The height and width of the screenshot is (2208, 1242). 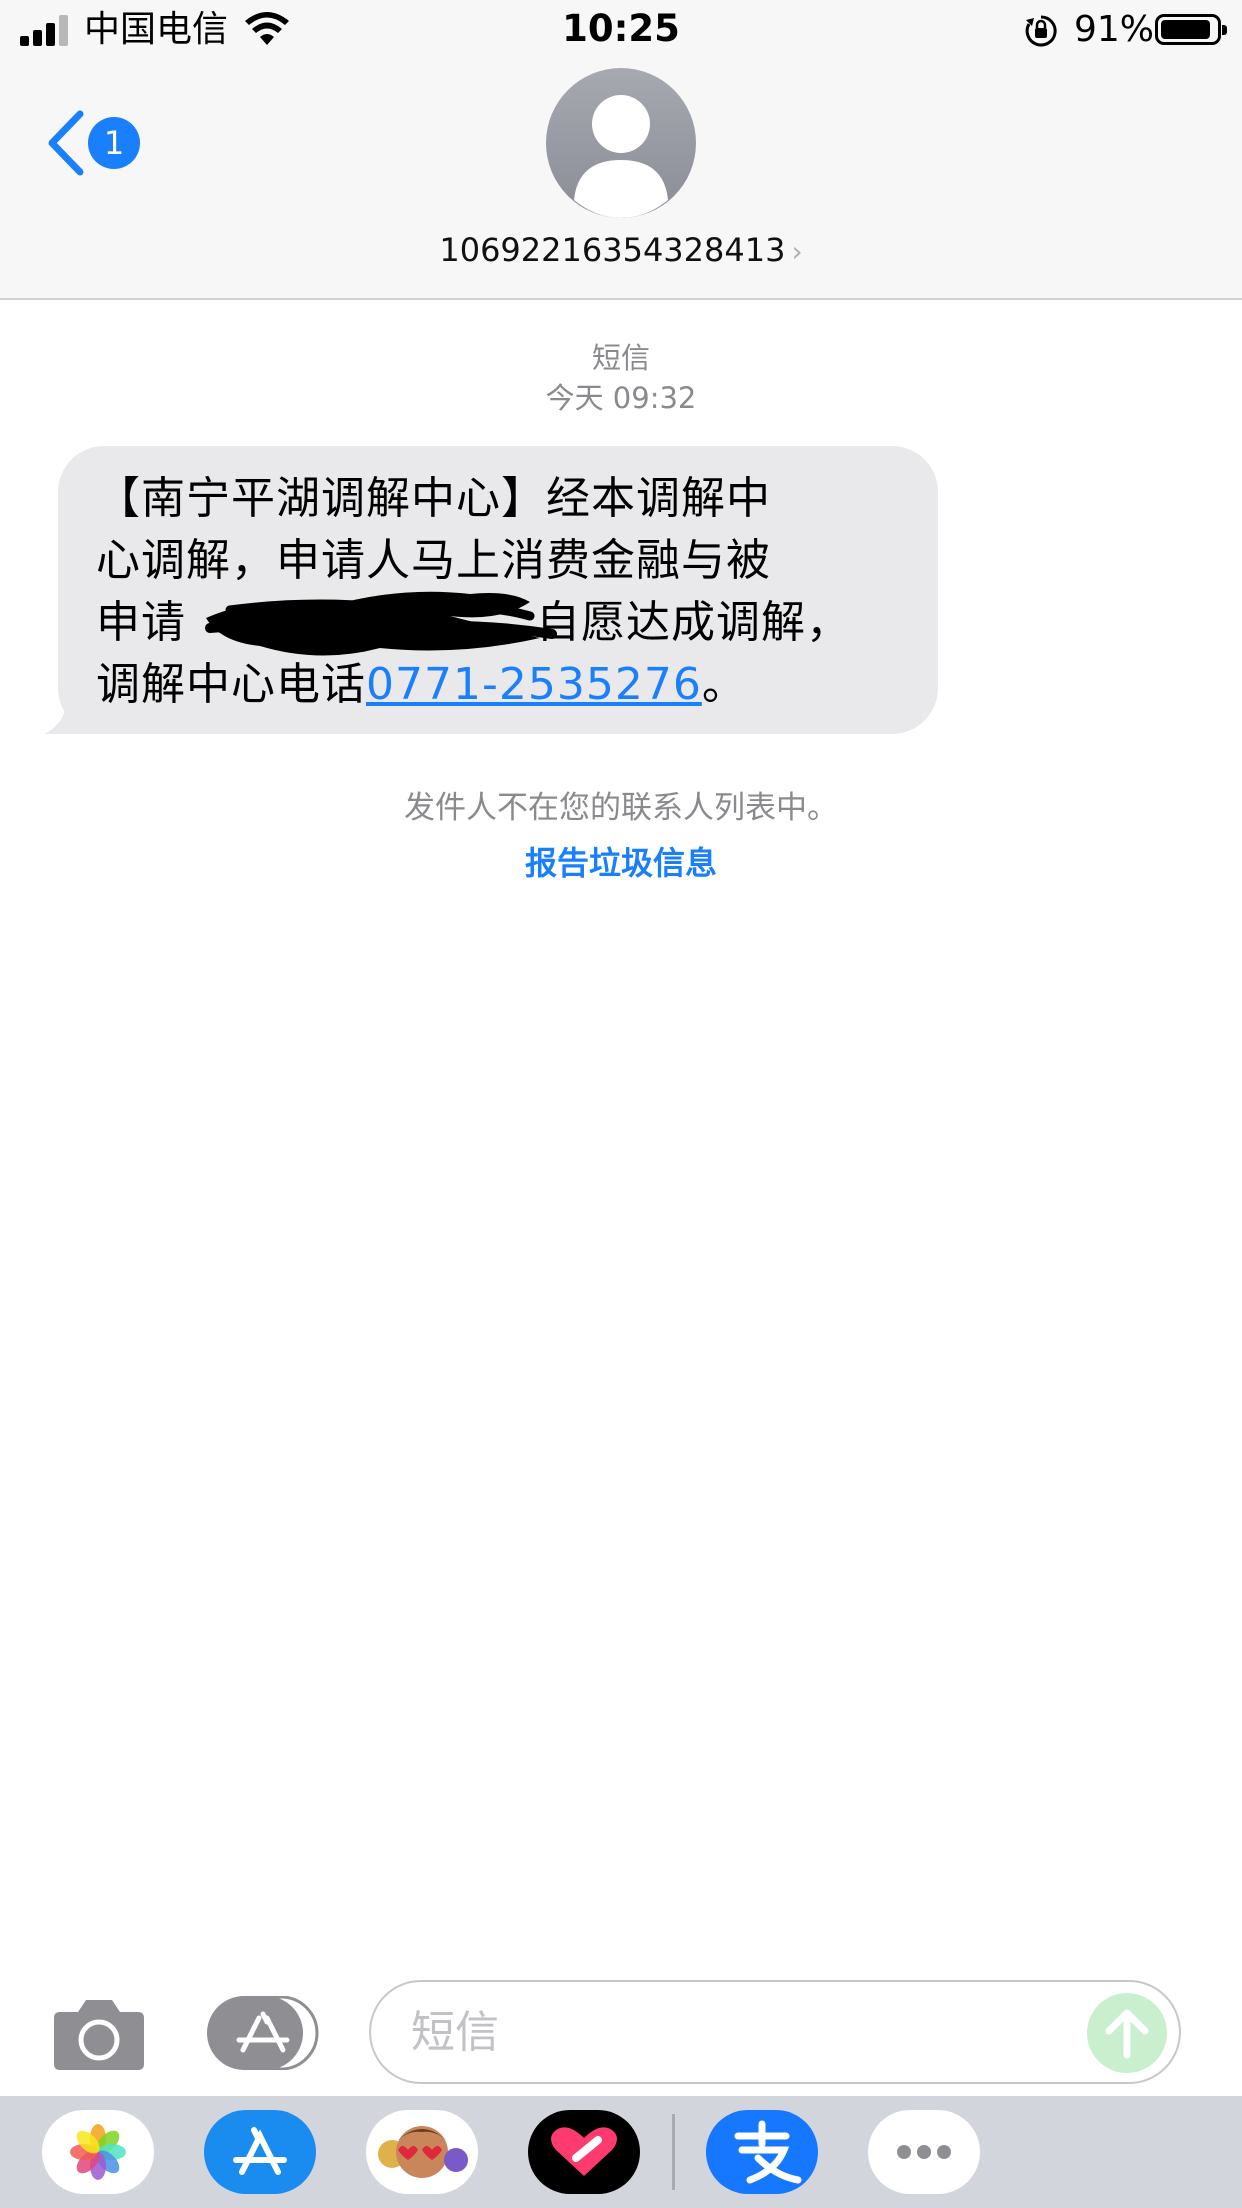 I want to click on contact-number: 10692216354328413, so click(x=612, y=250).